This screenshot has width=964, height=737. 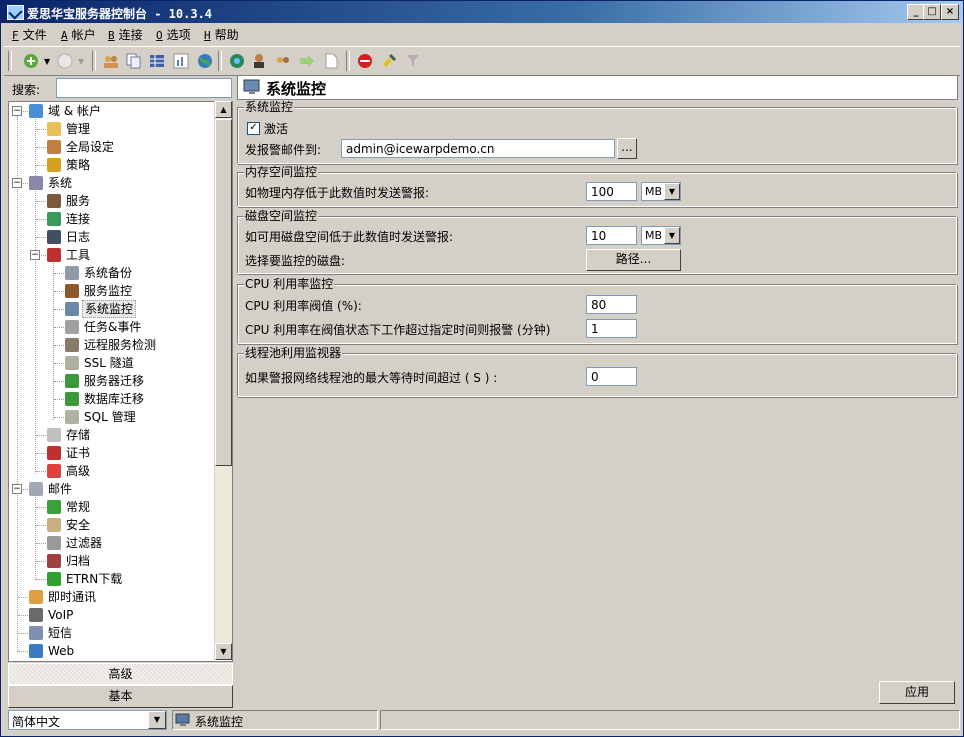 I want to click on activate-checkbox: ✓, so click(x=253, y=128).